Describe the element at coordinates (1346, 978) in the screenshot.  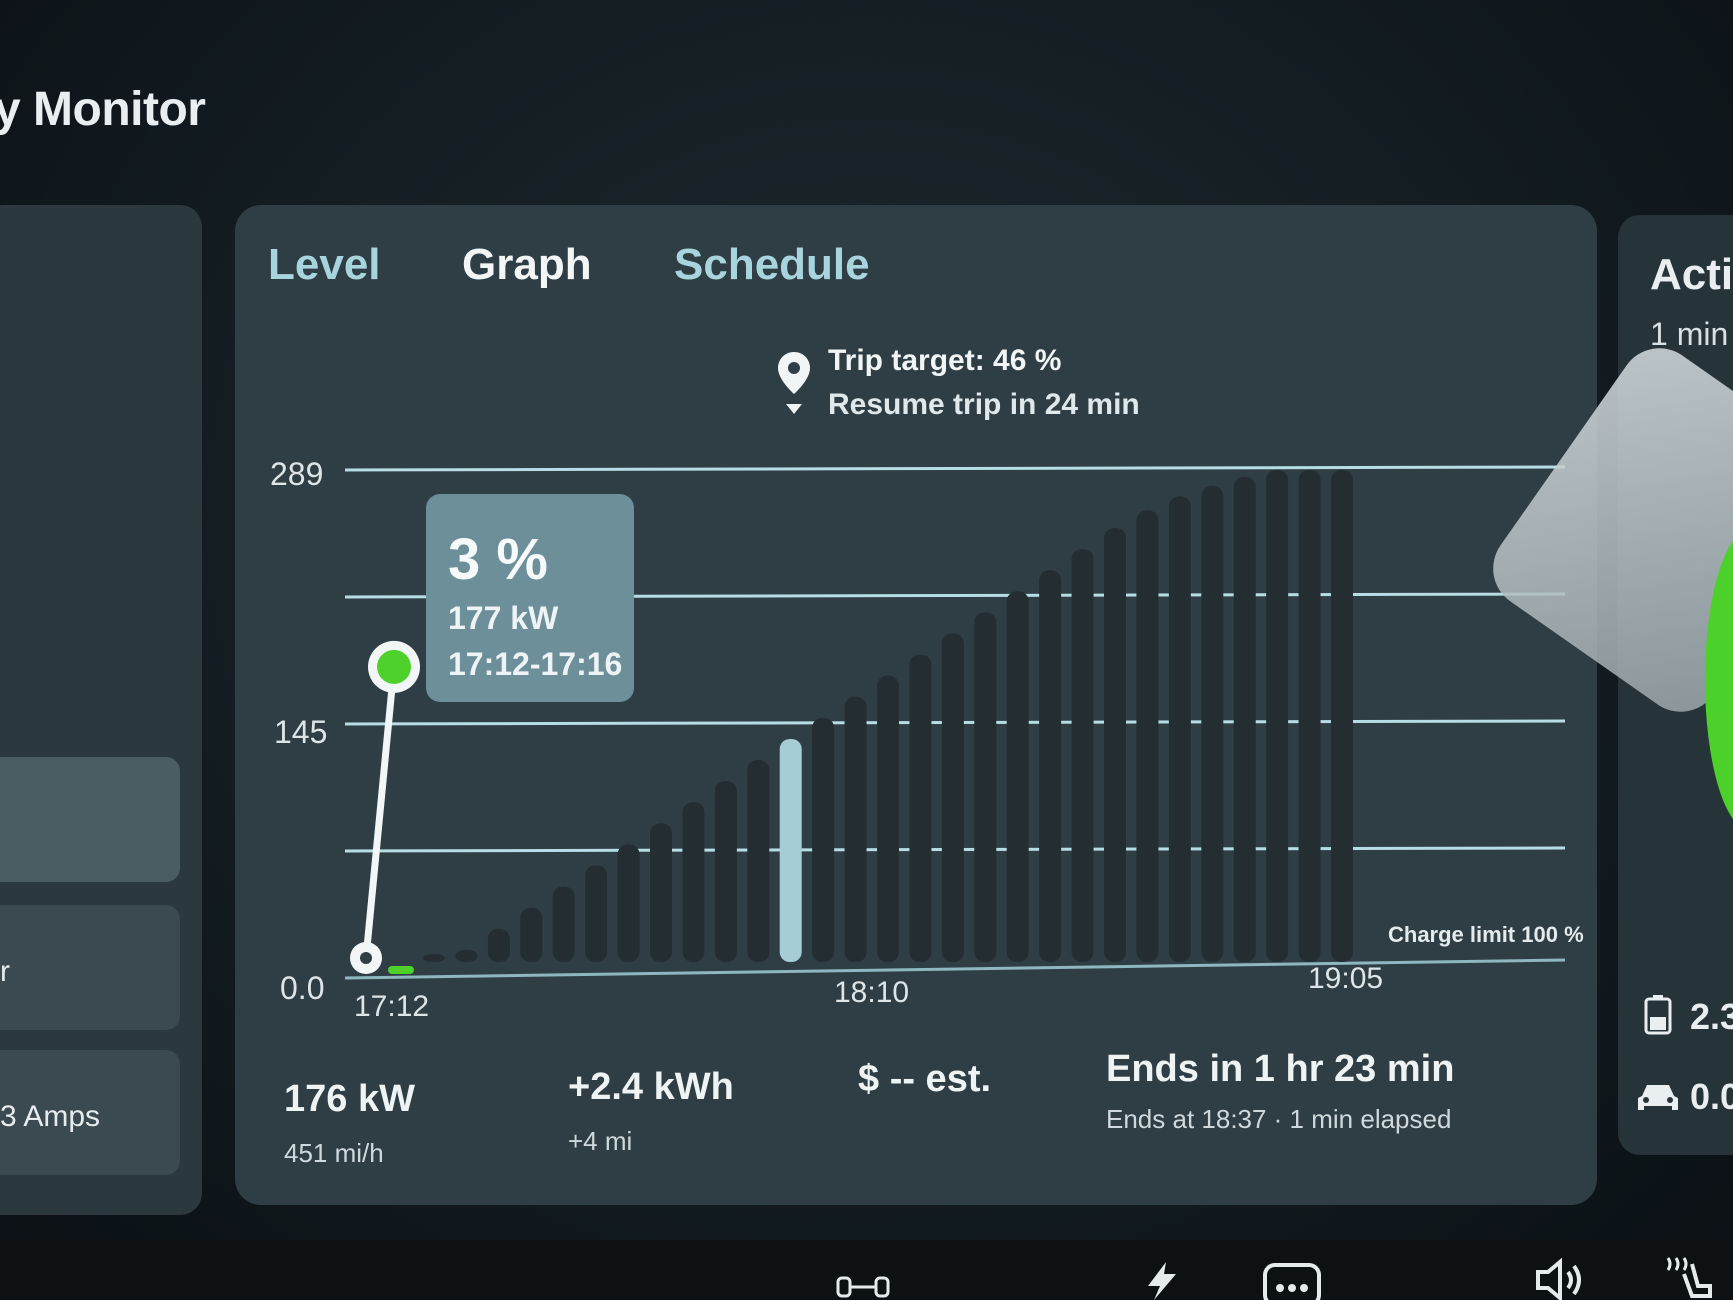
I see `x-tick-end: 19:05` at that location.